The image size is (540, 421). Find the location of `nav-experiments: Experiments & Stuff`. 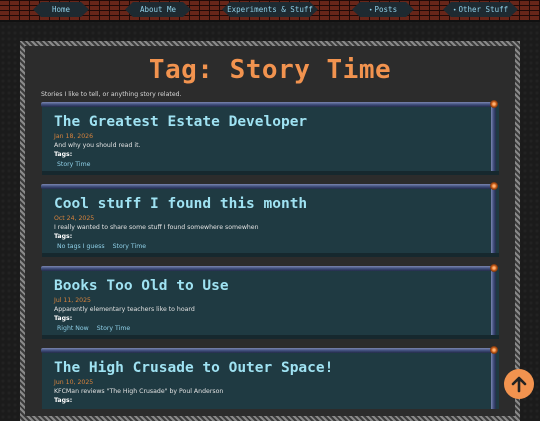

nav-experiments: Experiments & Stuff is located at coordinates (270, 9).